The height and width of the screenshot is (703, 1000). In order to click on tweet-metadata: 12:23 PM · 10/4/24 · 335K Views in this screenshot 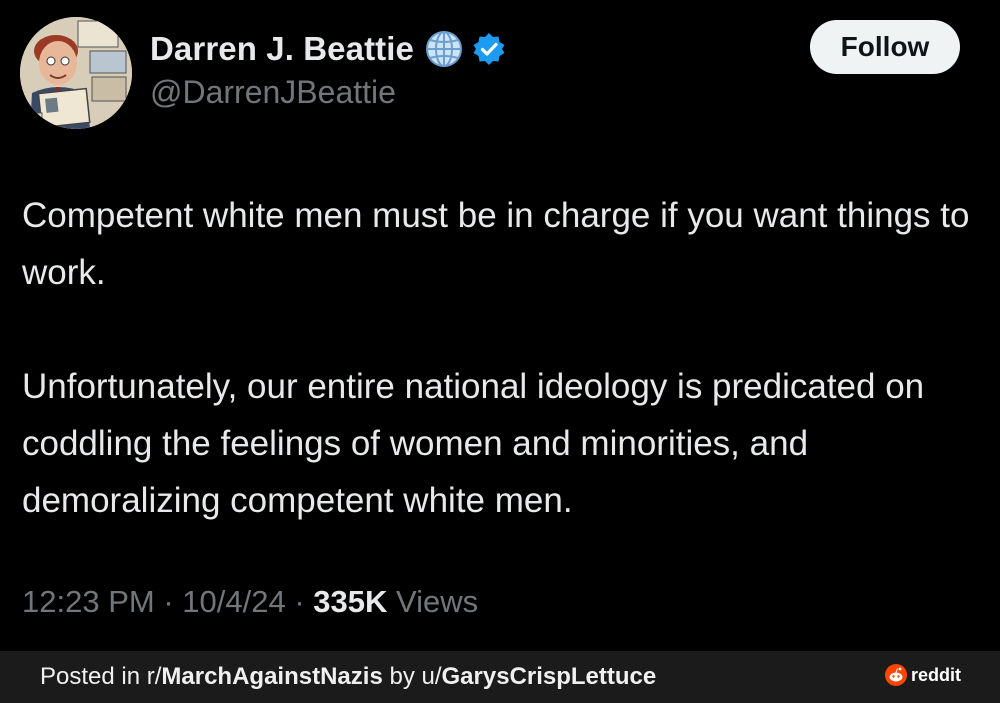, I will do `click(250, 602)`.